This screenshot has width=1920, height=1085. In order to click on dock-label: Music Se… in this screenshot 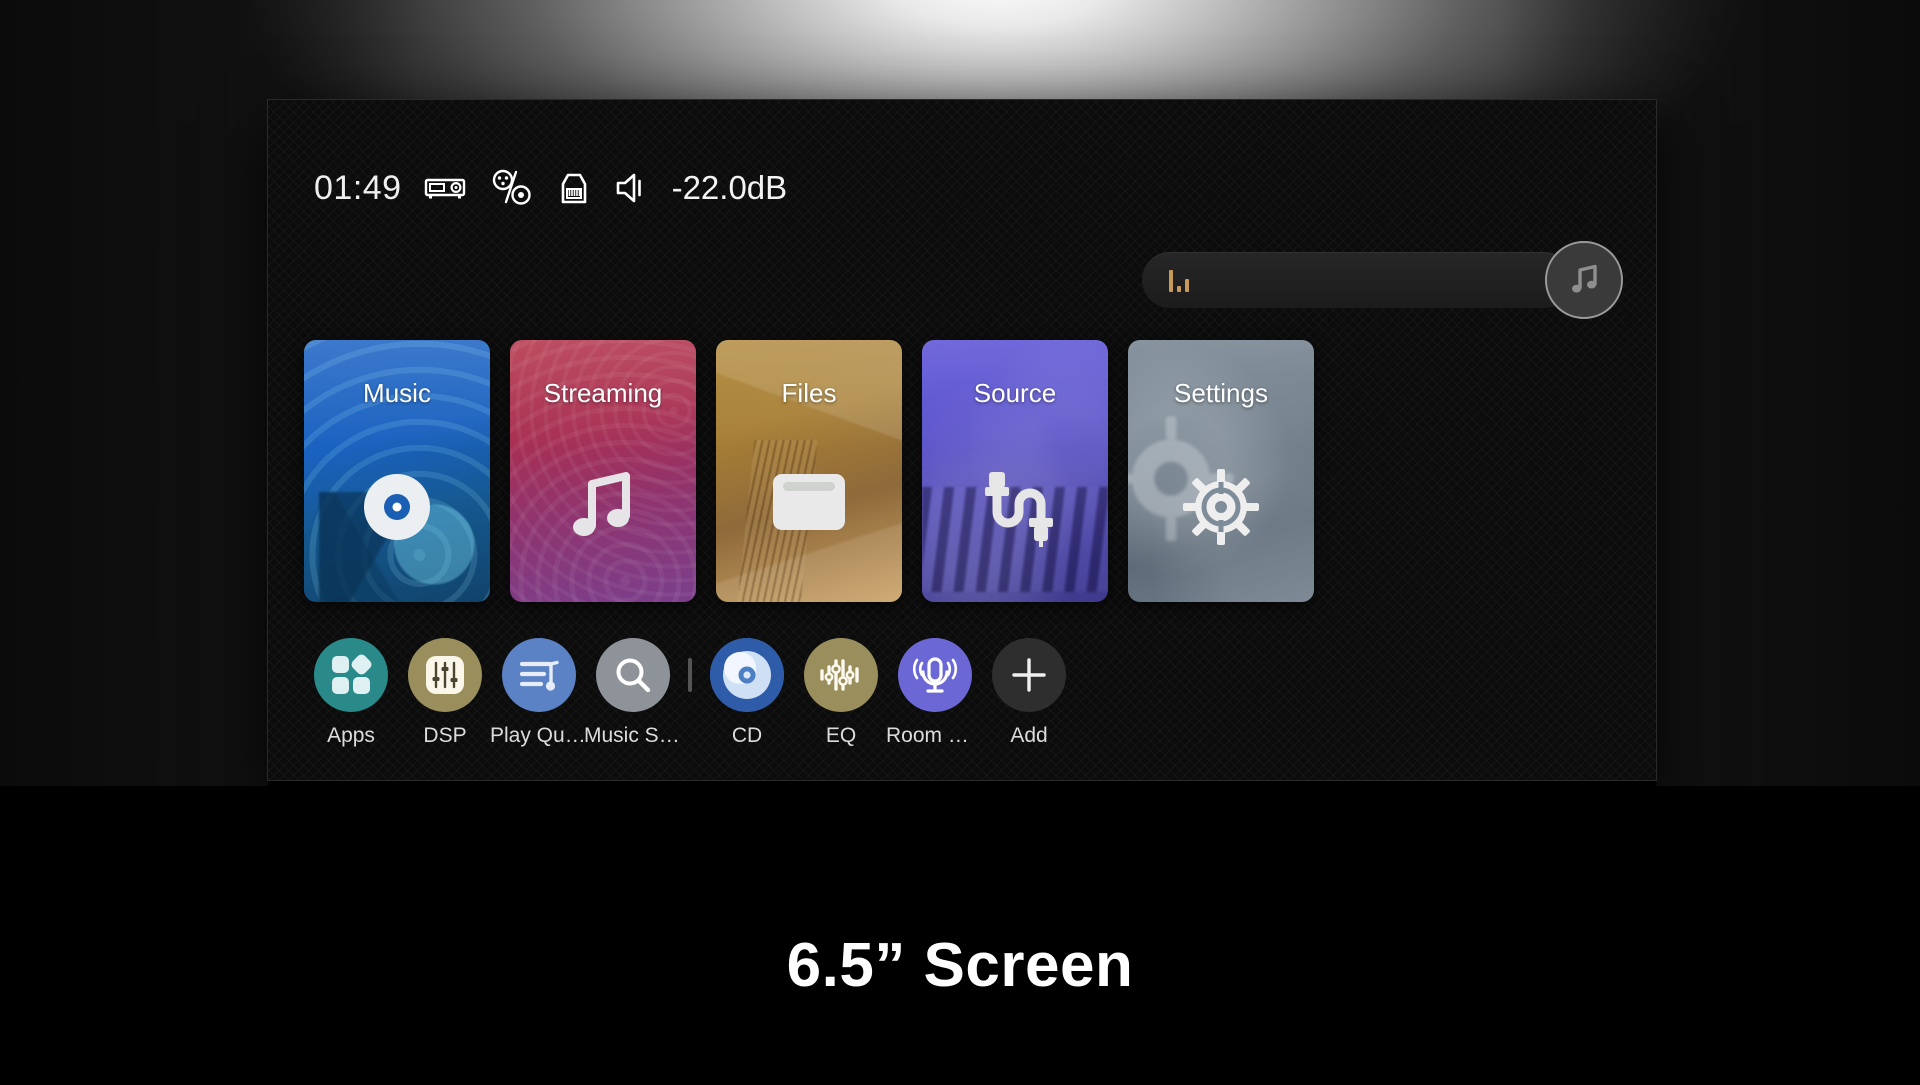, I will do `click(633, 735)`.